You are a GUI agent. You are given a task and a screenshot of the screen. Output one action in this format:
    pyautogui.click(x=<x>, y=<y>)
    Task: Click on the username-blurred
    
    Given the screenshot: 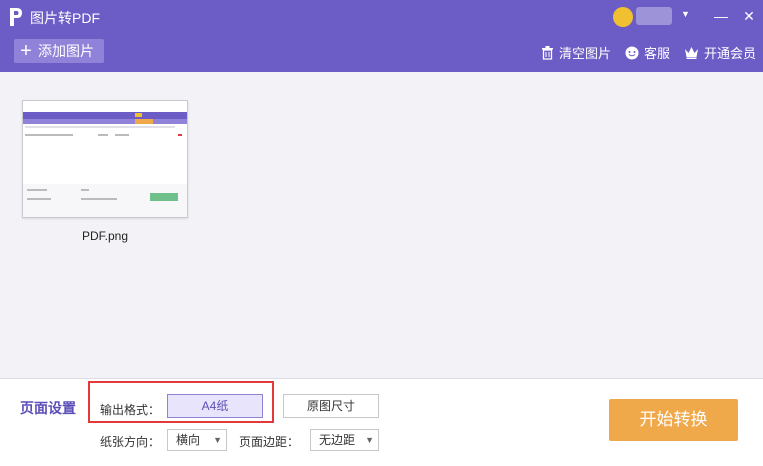 What is the action you would take?
    pyautogui.click(x=654, y=16)
    